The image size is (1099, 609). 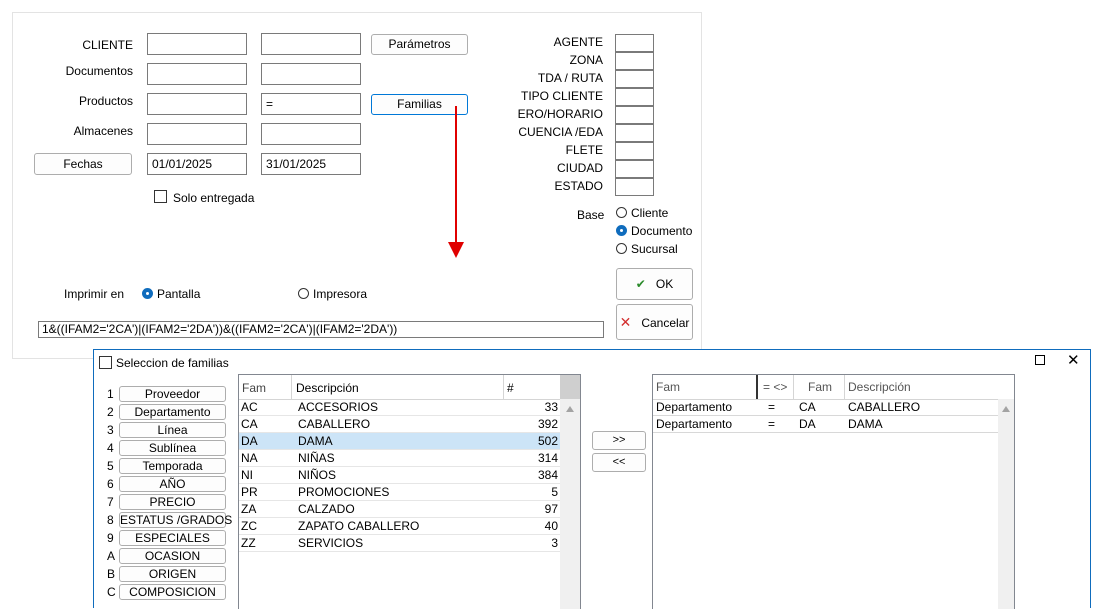 I want to click on red-arrow-icon, so click(x=456, y=182).